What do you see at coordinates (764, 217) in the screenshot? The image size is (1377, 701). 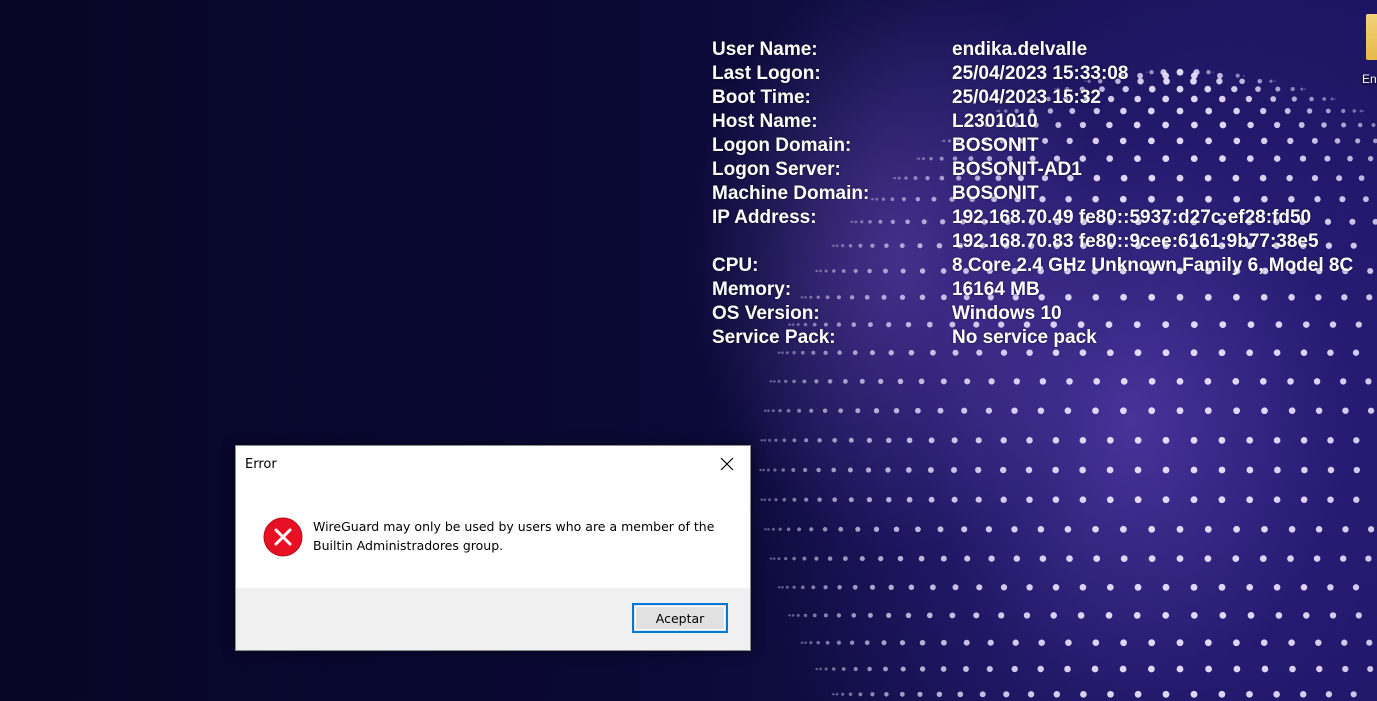 I see `bginfo-label: IP Address:` at bounding box center [764, 217].